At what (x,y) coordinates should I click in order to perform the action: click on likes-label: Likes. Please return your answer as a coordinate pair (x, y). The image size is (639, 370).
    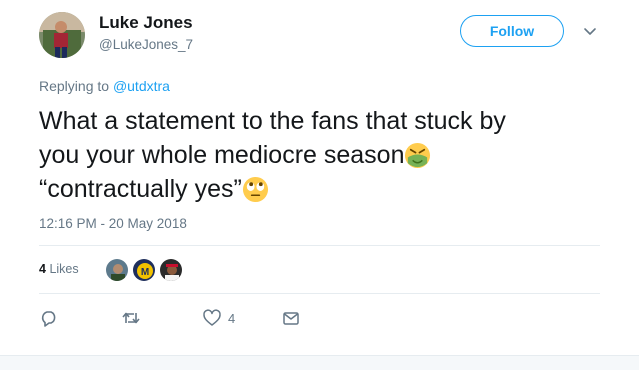
    Looking at the image, I should click on (64, 269).